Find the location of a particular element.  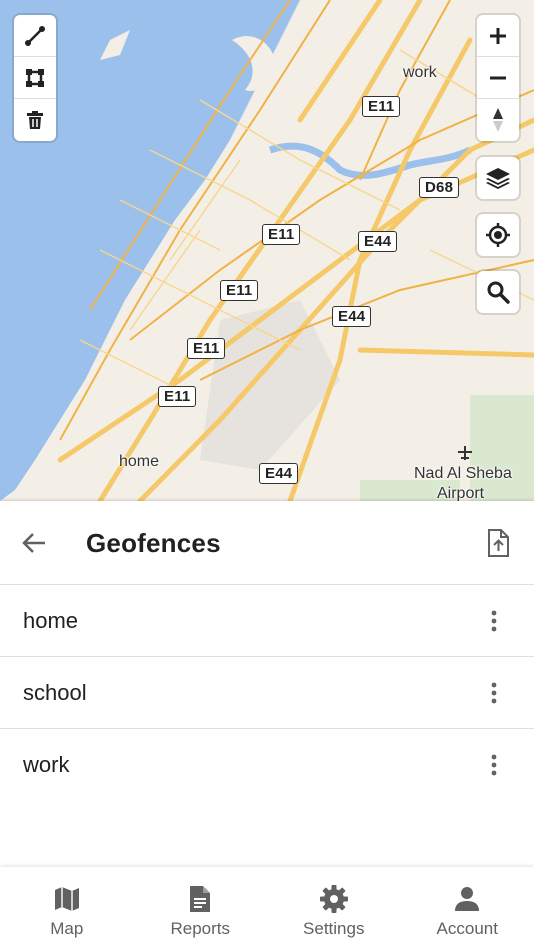

crosshair-icon is located at coordinates (498, 235).